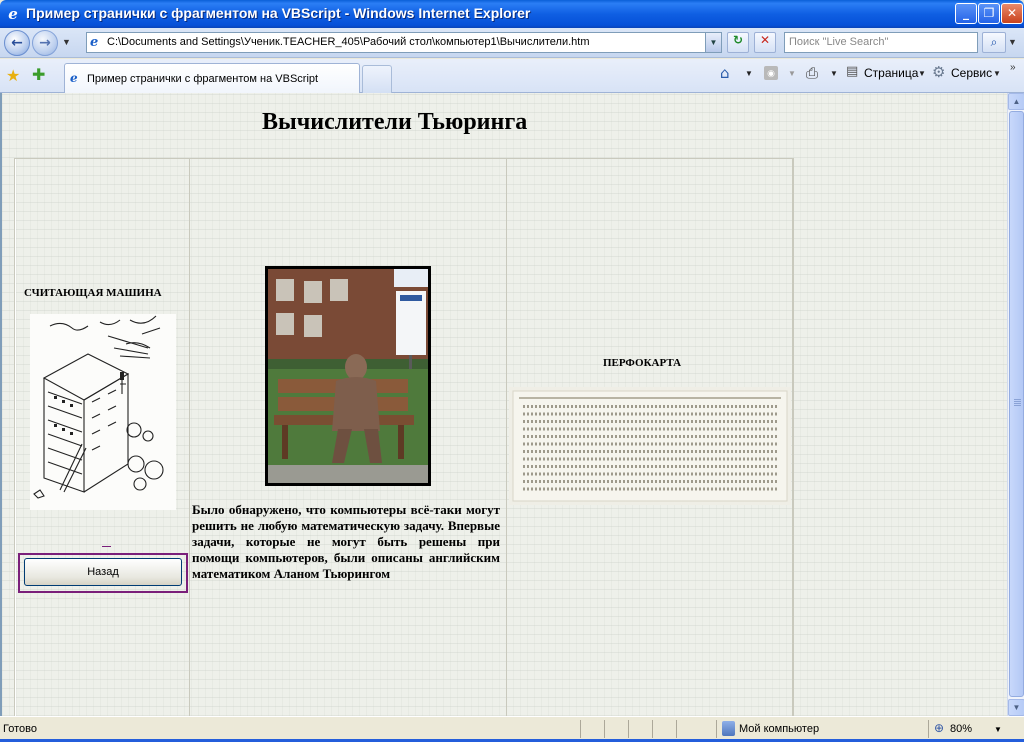 The width and height of the screenshot is (1024, 742). I want to click on zoom-icon: ⊕, so click(939, 728).